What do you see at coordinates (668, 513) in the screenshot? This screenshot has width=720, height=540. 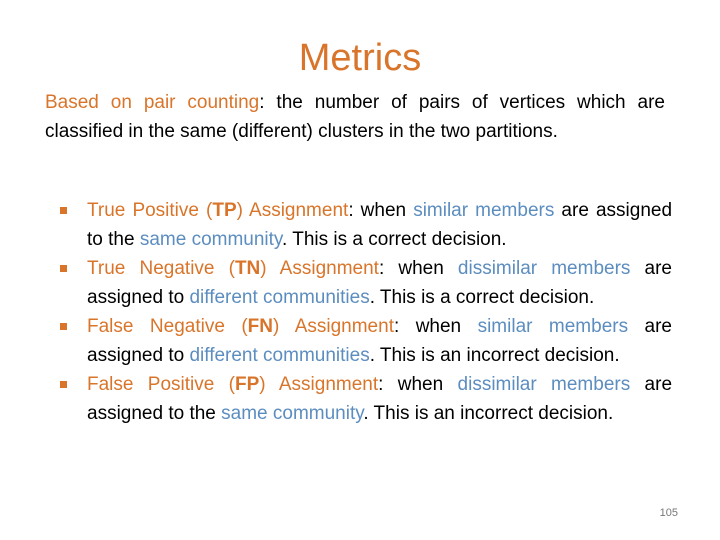 I see `page-number: 105` at bounding box center [668, 513].